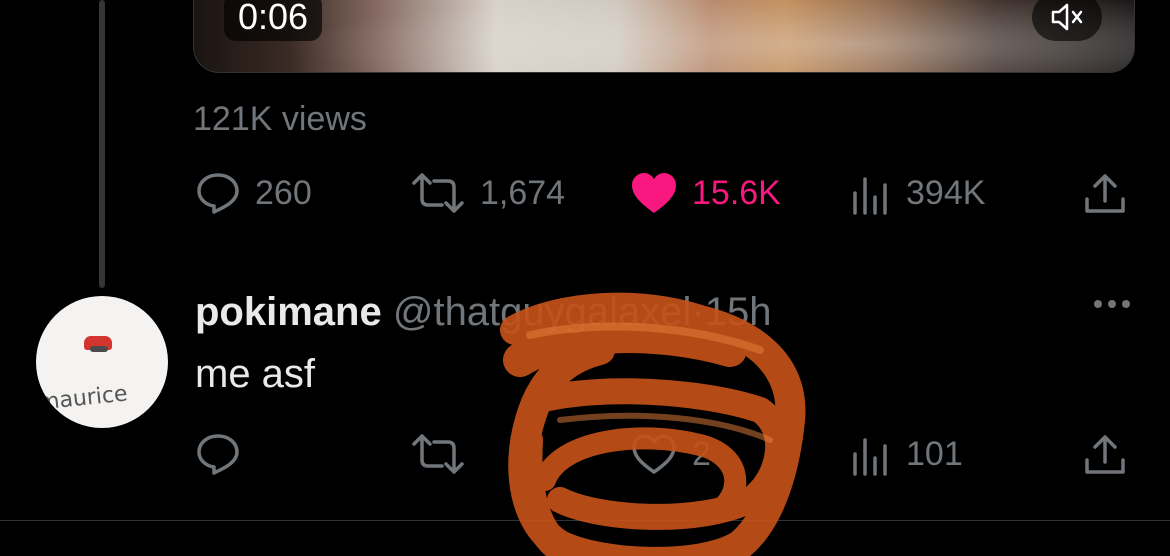 The image size is (1170, 556). I want to click on reply-button: 260, so click(253, 193).